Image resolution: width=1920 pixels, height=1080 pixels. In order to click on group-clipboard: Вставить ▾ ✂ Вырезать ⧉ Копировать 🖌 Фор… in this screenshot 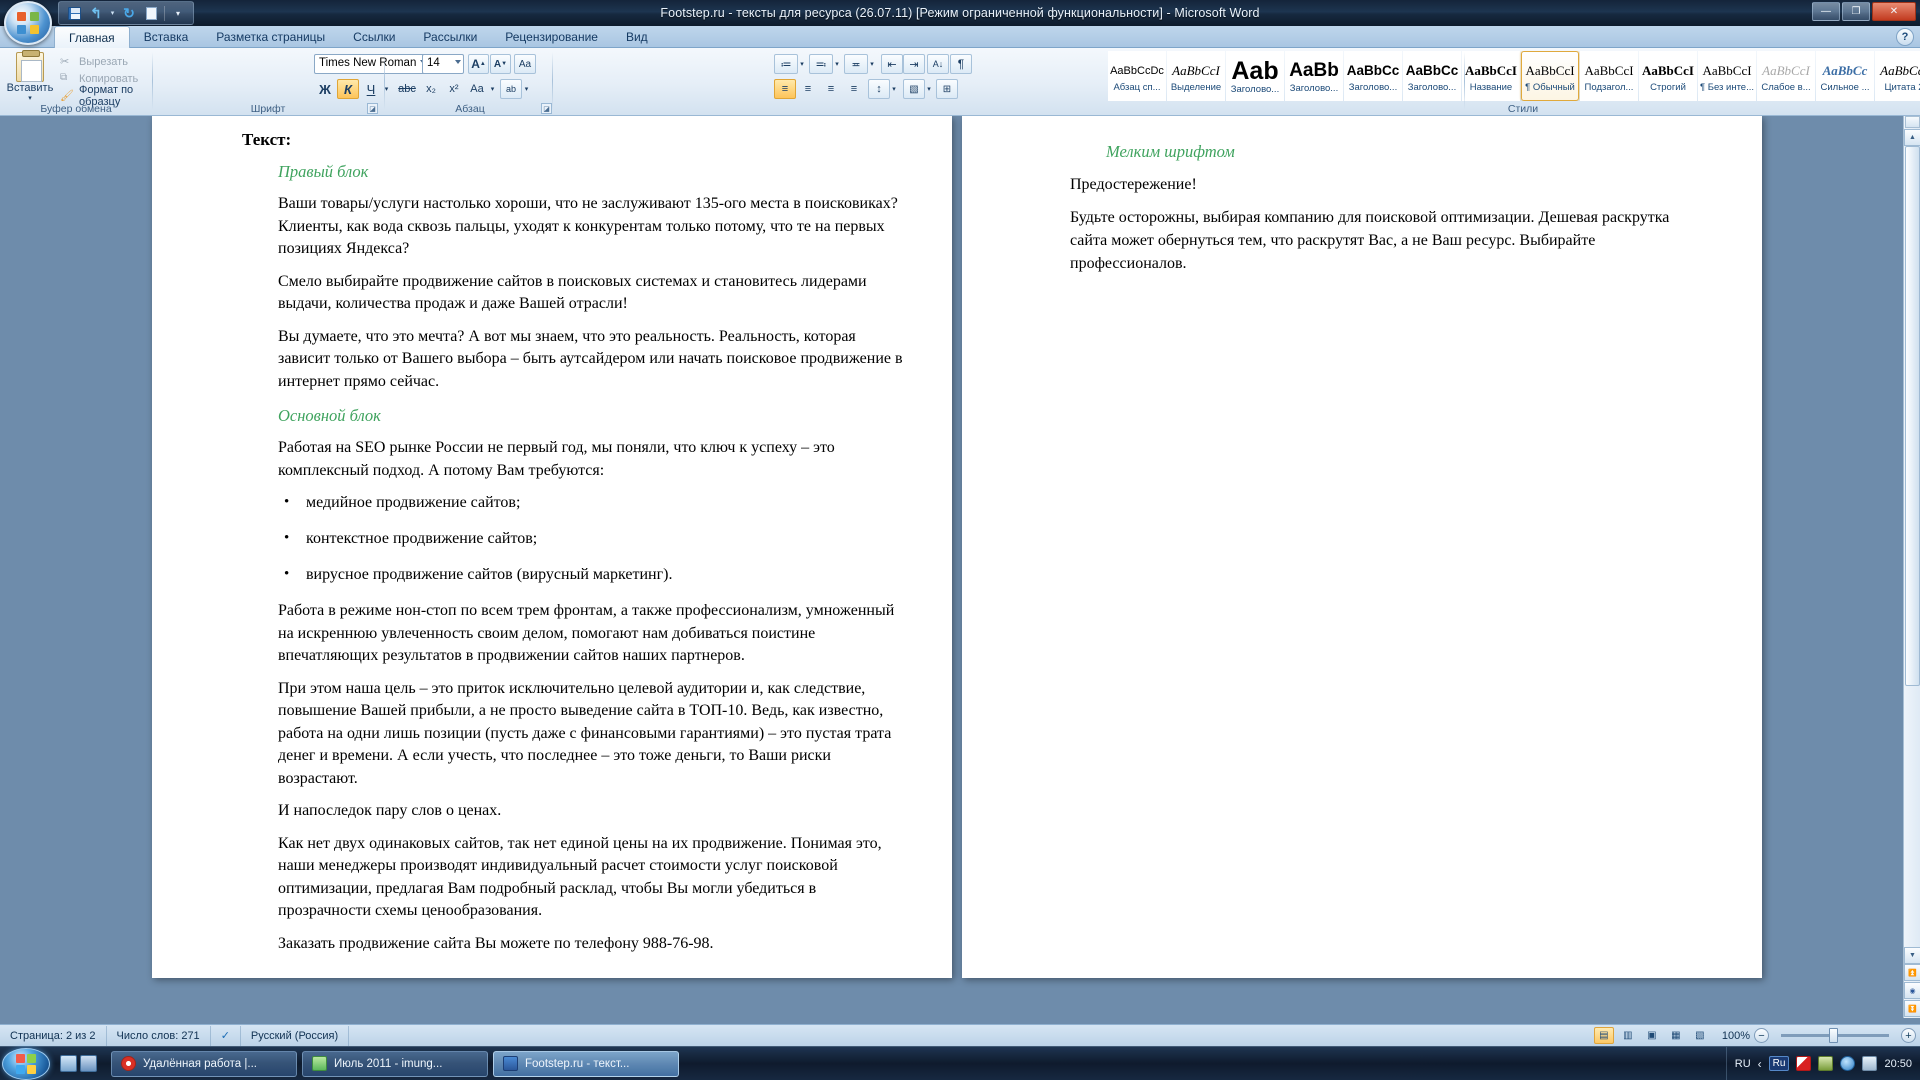, I will do `click(76, 82)`.